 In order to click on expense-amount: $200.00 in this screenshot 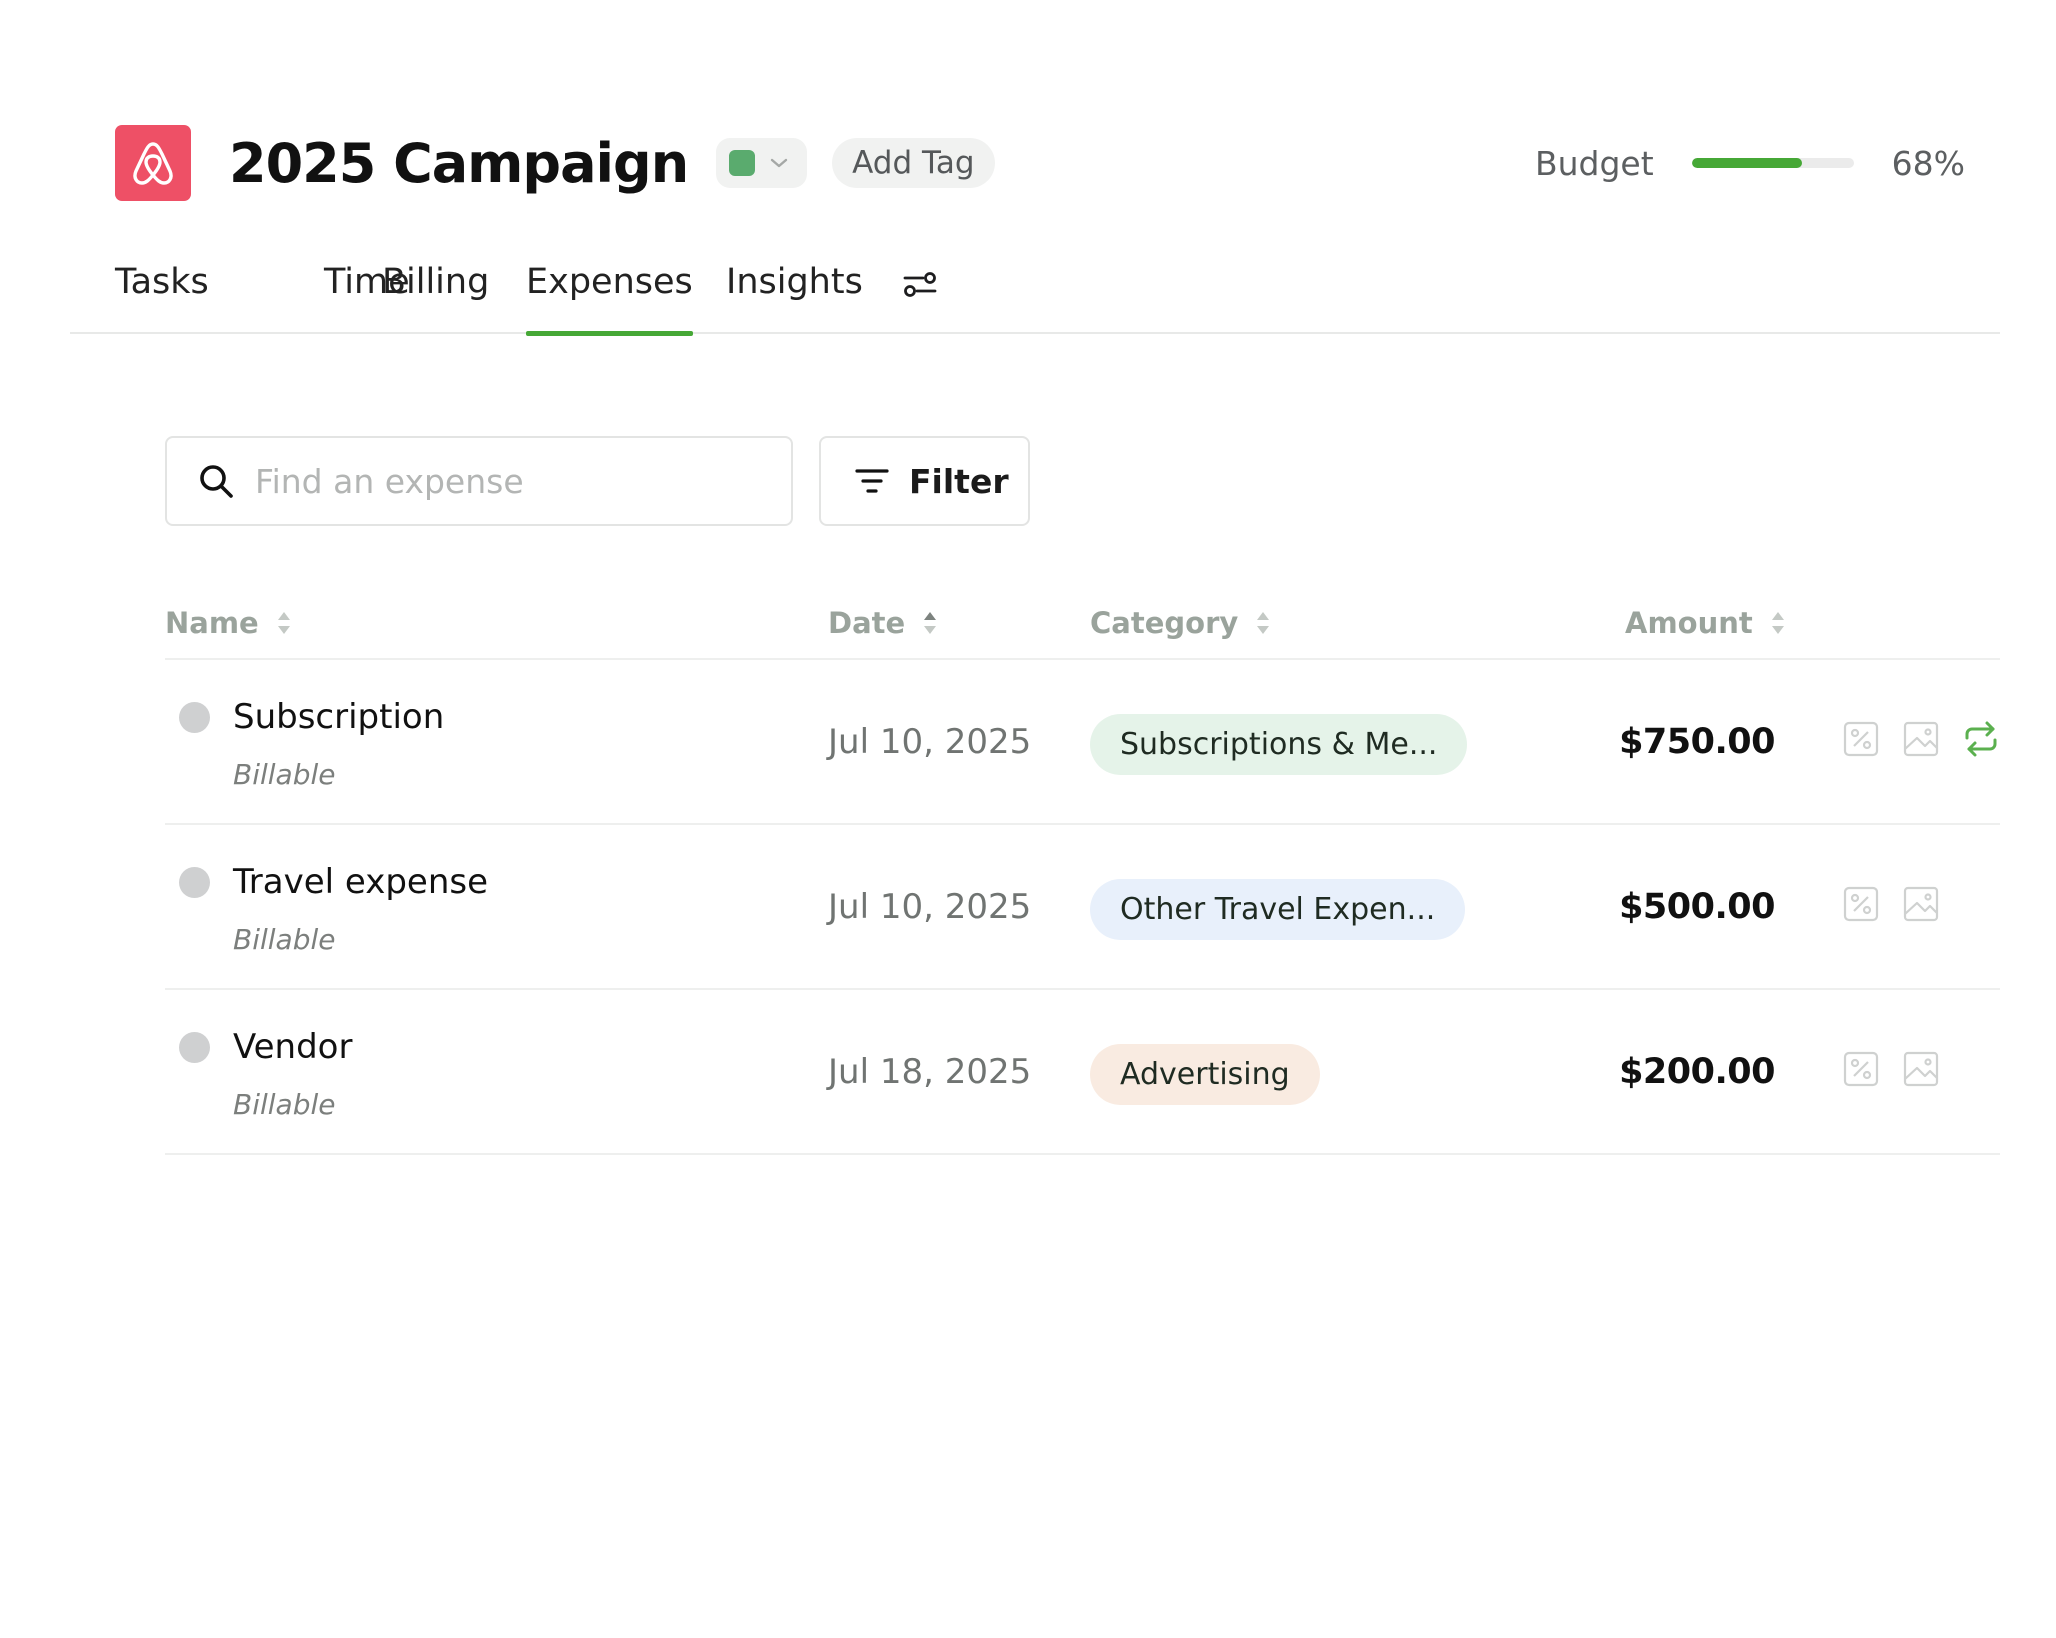, I will do `click(1697, 1072)`.